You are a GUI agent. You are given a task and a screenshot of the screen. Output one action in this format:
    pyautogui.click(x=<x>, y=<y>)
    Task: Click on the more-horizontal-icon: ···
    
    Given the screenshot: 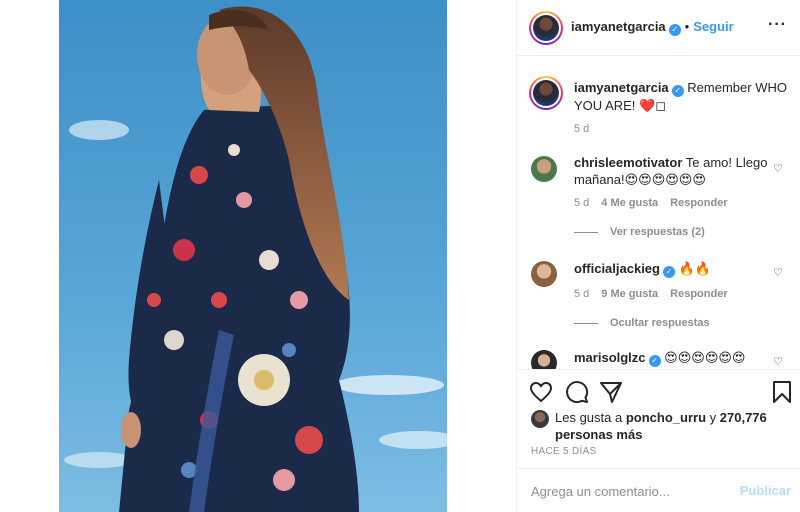 What is the action you would take?
    pyautogui.click(x=777, y=25)
    